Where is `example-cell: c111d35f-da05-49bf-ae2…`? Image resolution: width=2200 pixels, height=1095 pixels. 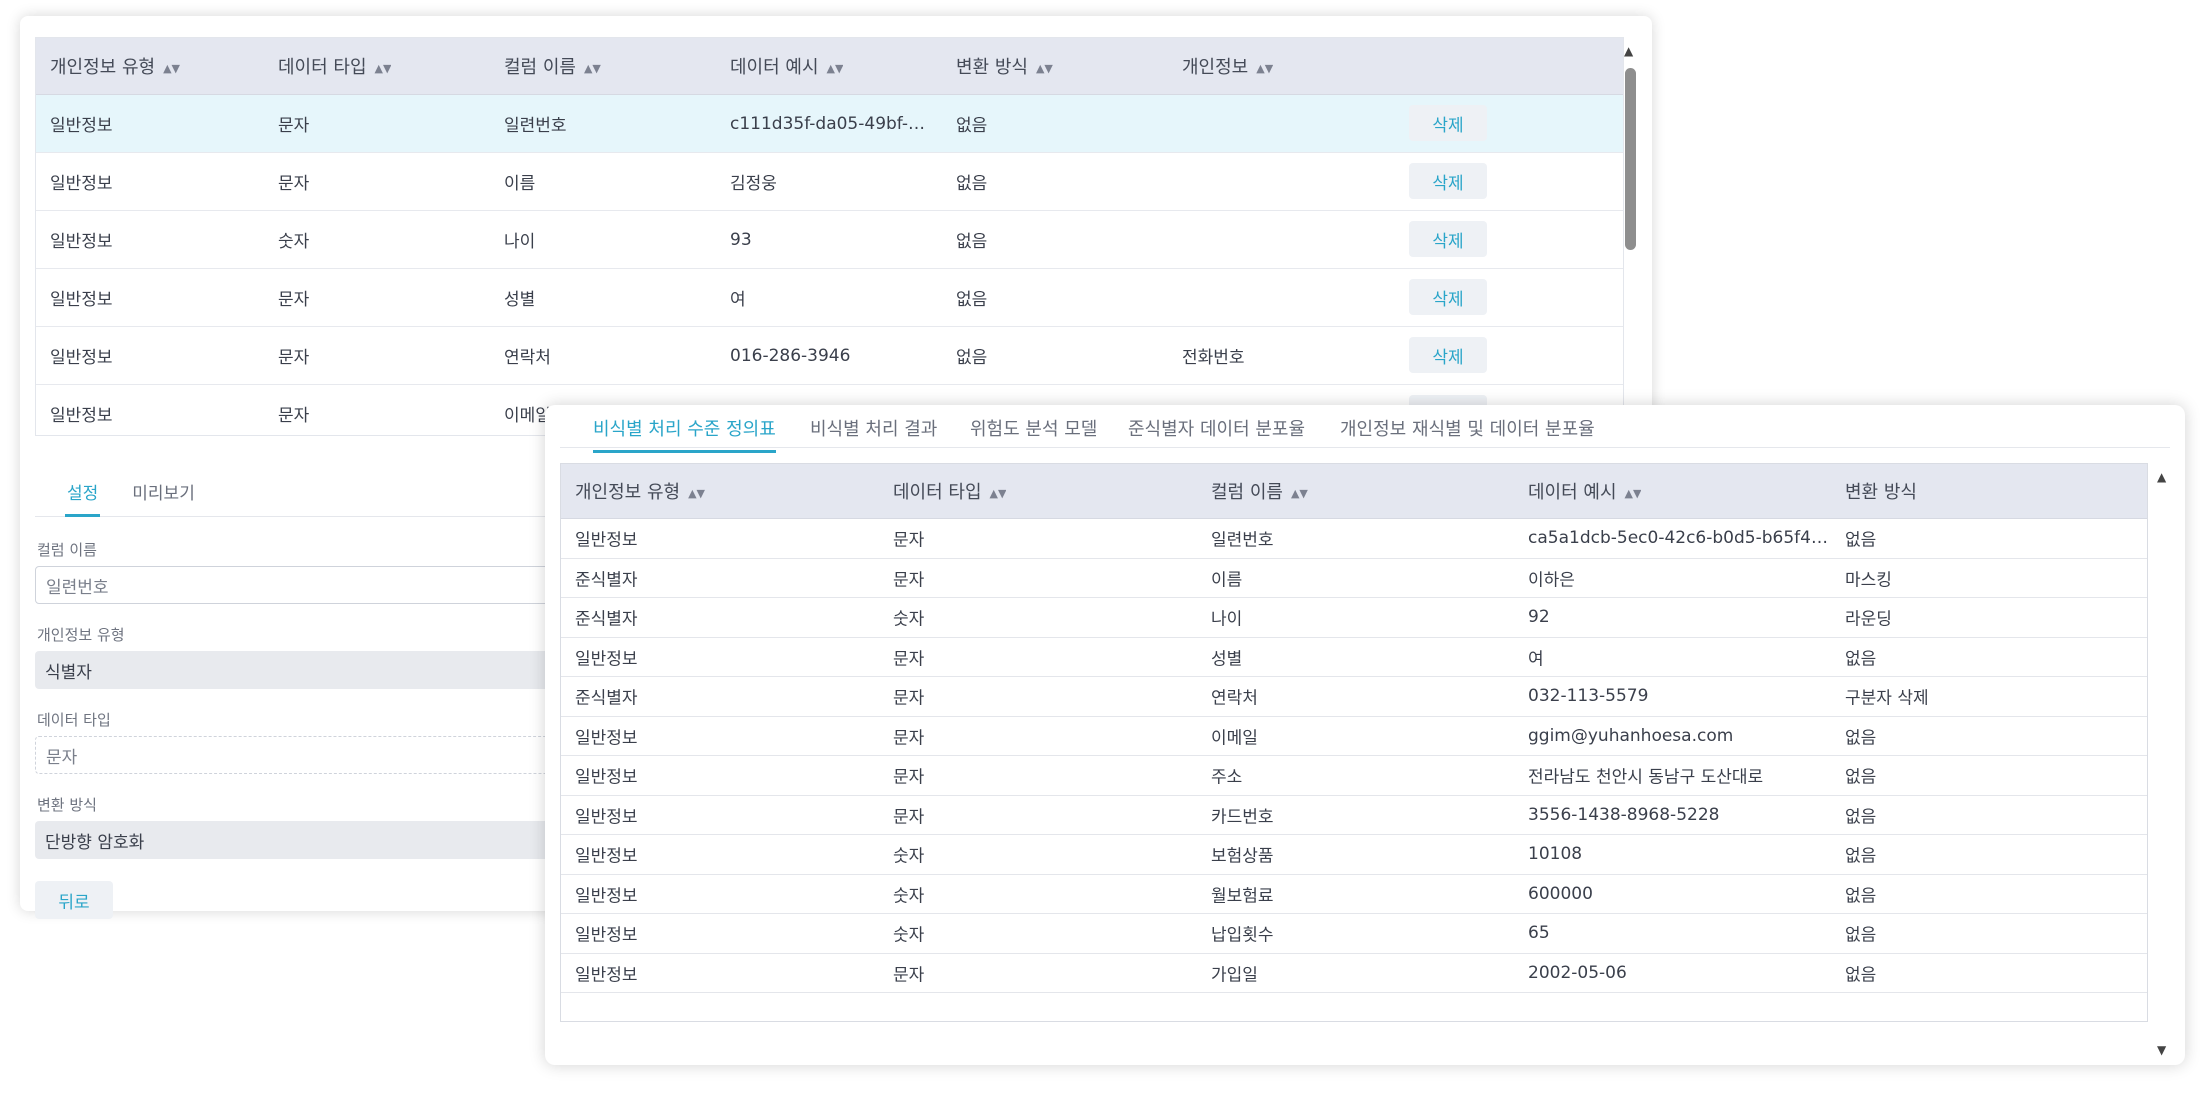 example-cell: c111d35f-da05-49bf-ae2… is located at coordinates (830, 123).